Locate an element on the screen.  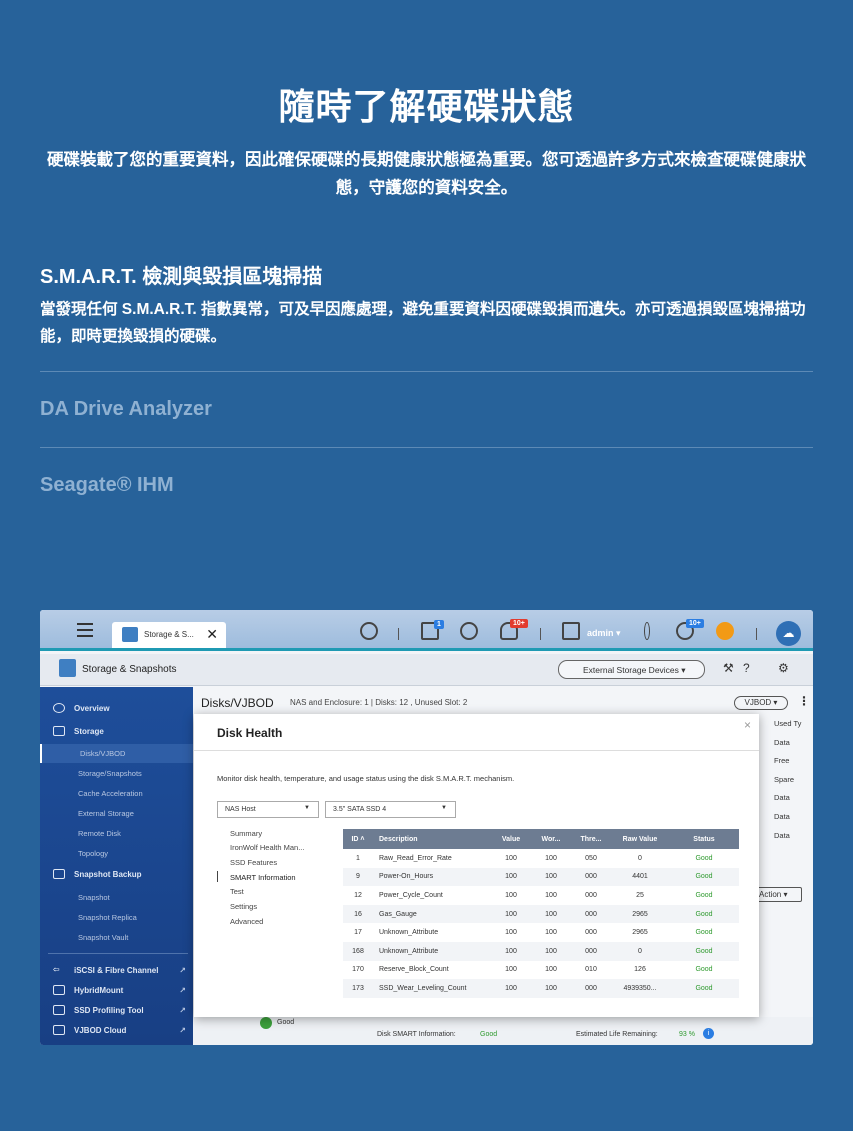
sidebar-item-external-storage: External Storage is located at coordinates (116, 813).